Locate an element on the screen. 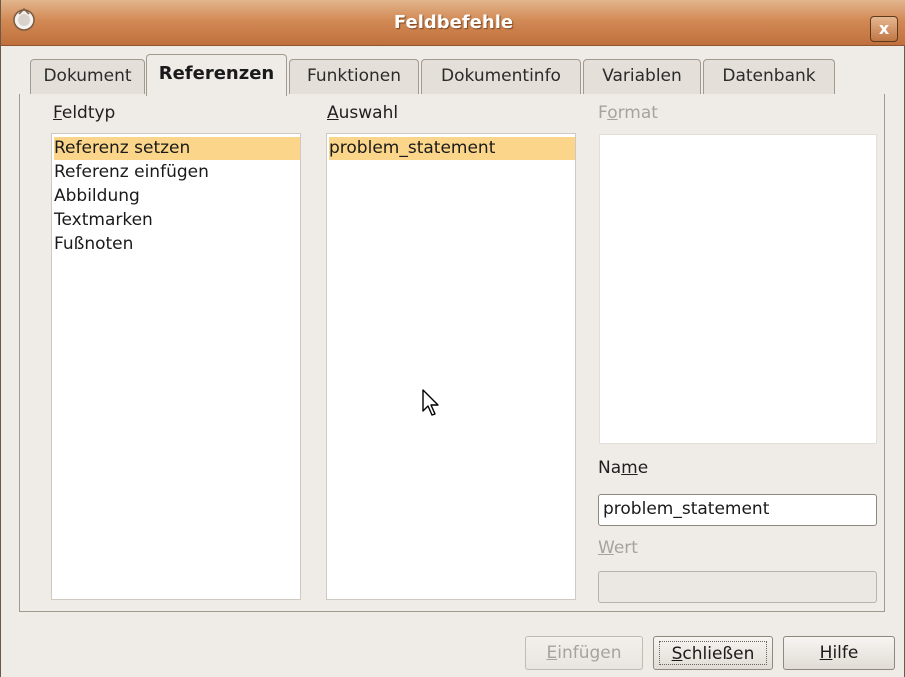 Image resolution: width=905 pixels, height=677 pixels. tab-label: Referenzen is located at coordinates (216, 73).